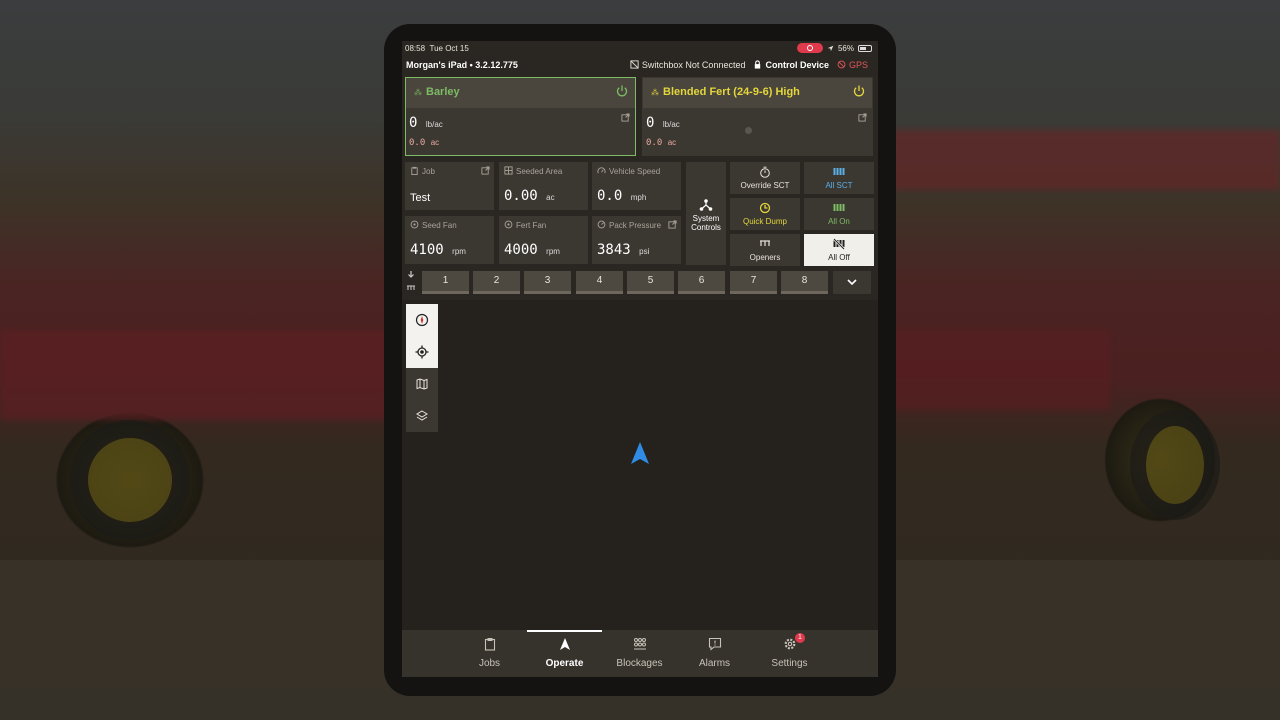 This screenshot has height=720, width=1280. Describe the element at coordinates (496, 282) in the screenshot. I see `section-button-2: 2` at that location.